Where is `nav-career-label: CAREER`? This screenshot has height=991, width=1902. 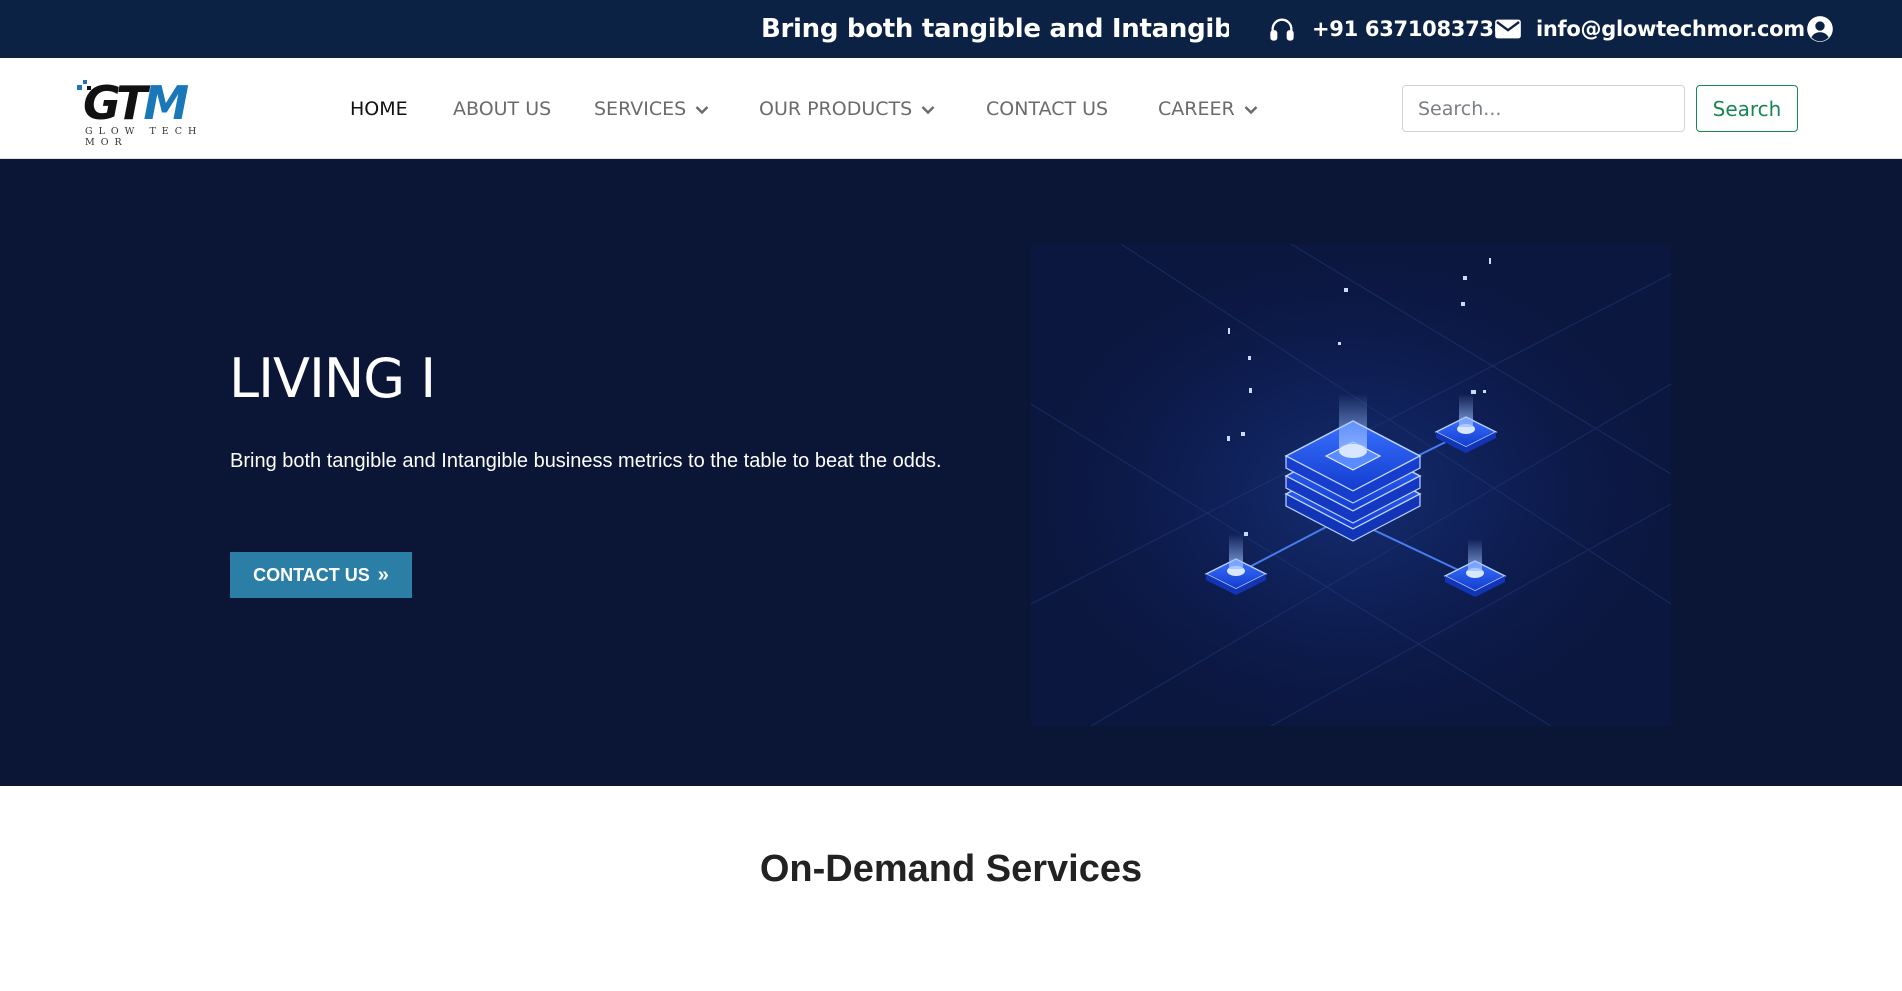
nav-career-label: CAREER is located at coordinates (1196, 108).